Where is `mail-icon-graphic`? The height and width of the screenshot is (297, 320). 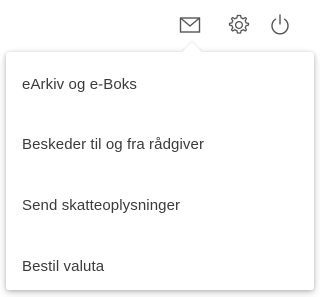
mail-icon-graphic is located at coordinates (190, 25).